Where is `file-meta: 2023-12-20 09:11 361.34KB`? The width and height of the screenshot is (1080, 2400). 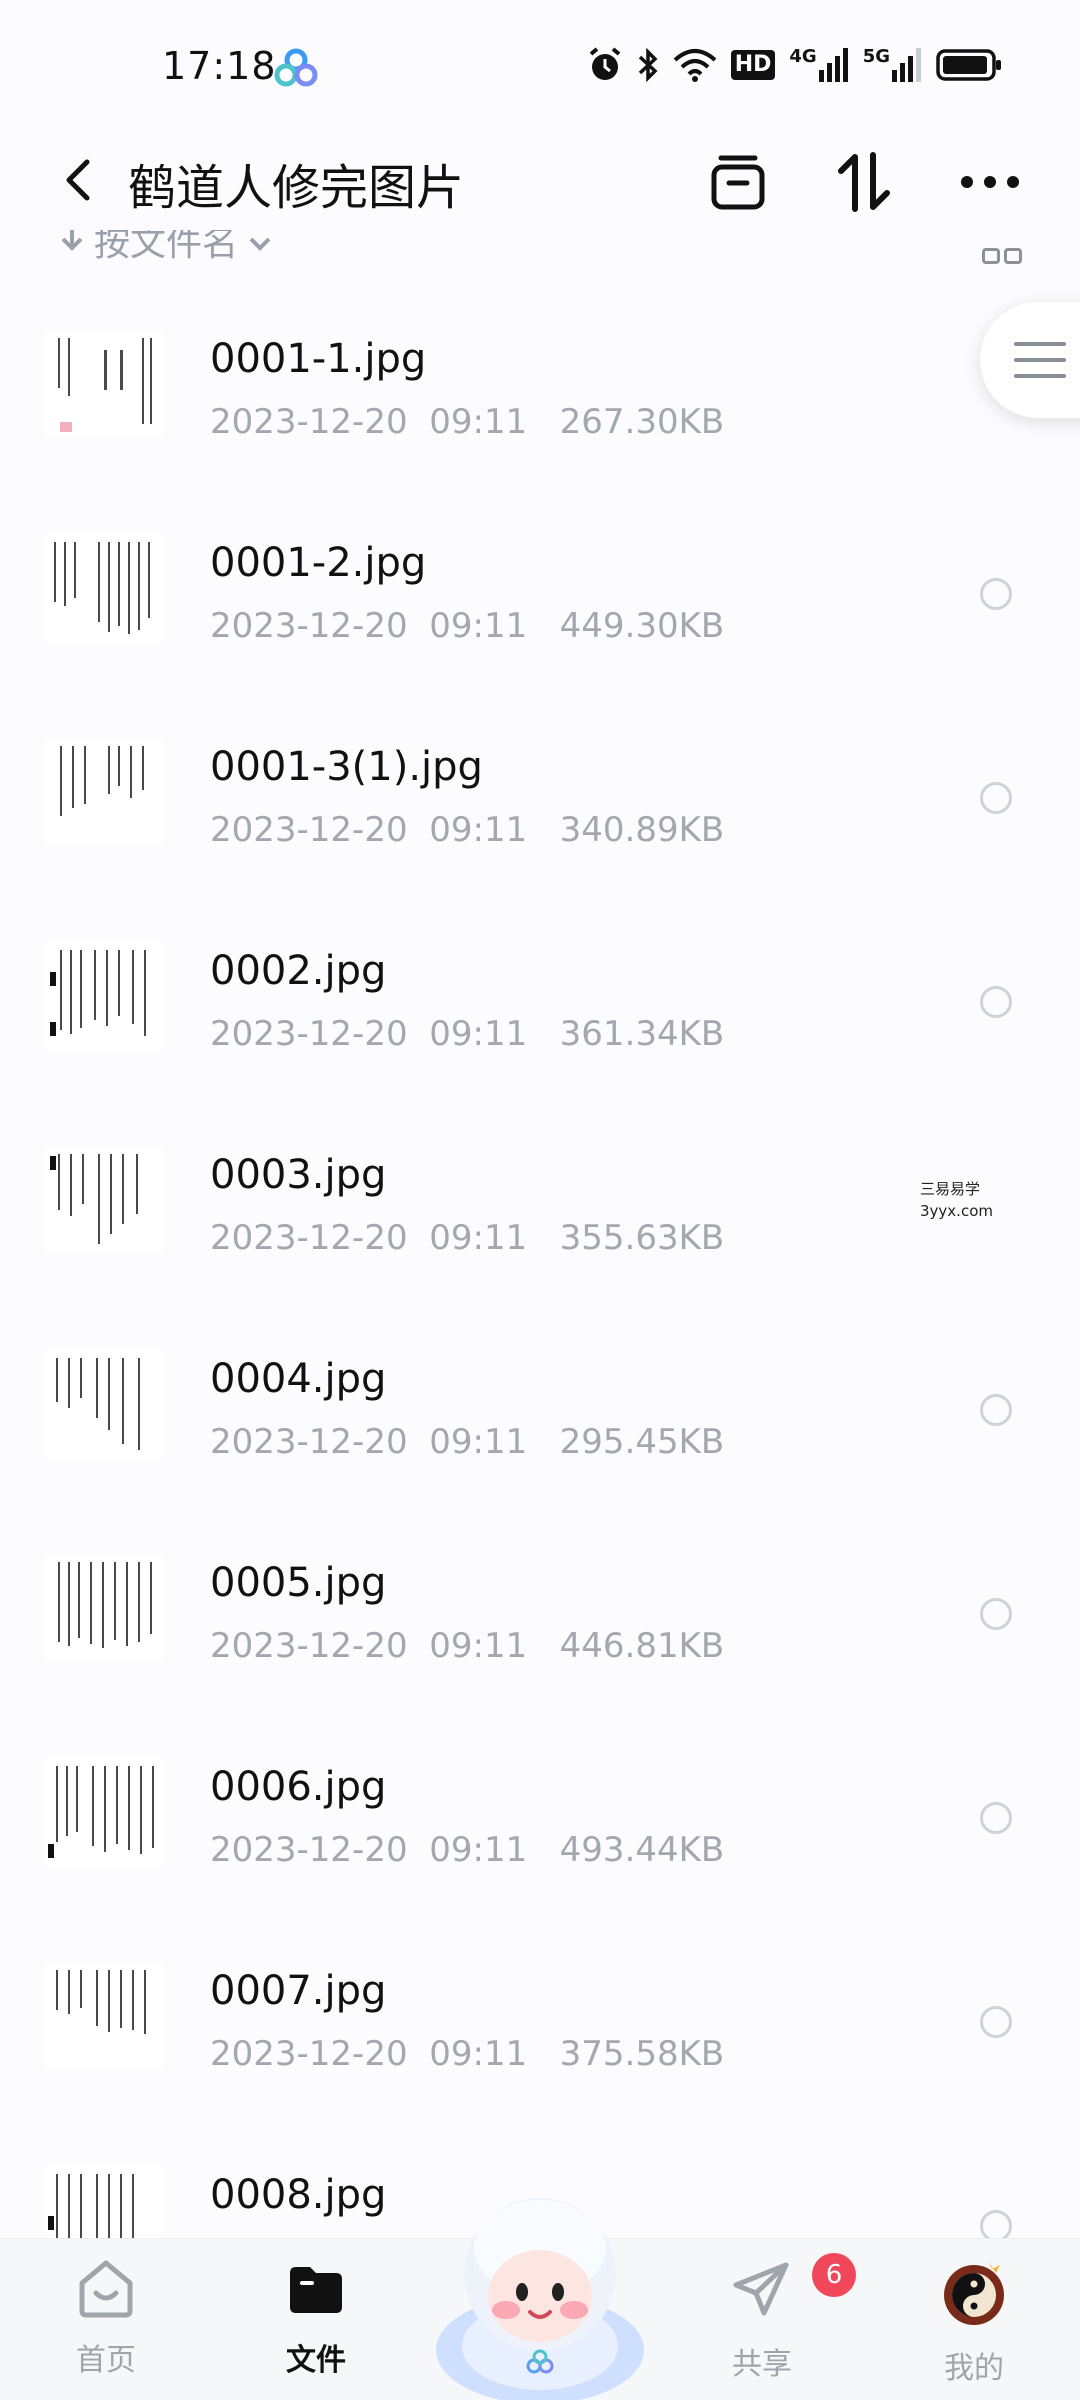
file-meta: 2023-12-20 09:11 361.34KB is located at coordinates (467, 1034).